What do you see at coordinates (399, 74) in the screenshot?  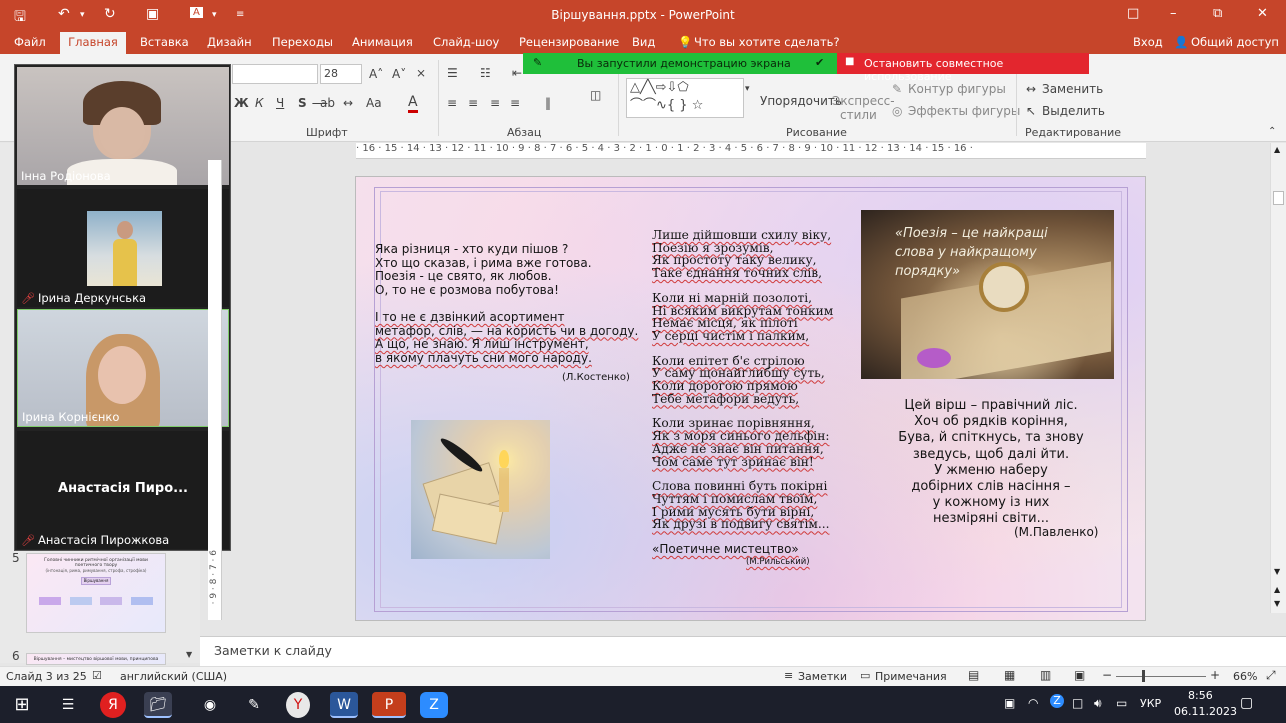 I see `shrink-font-icon: A˅` at bounding box center [399, 74].